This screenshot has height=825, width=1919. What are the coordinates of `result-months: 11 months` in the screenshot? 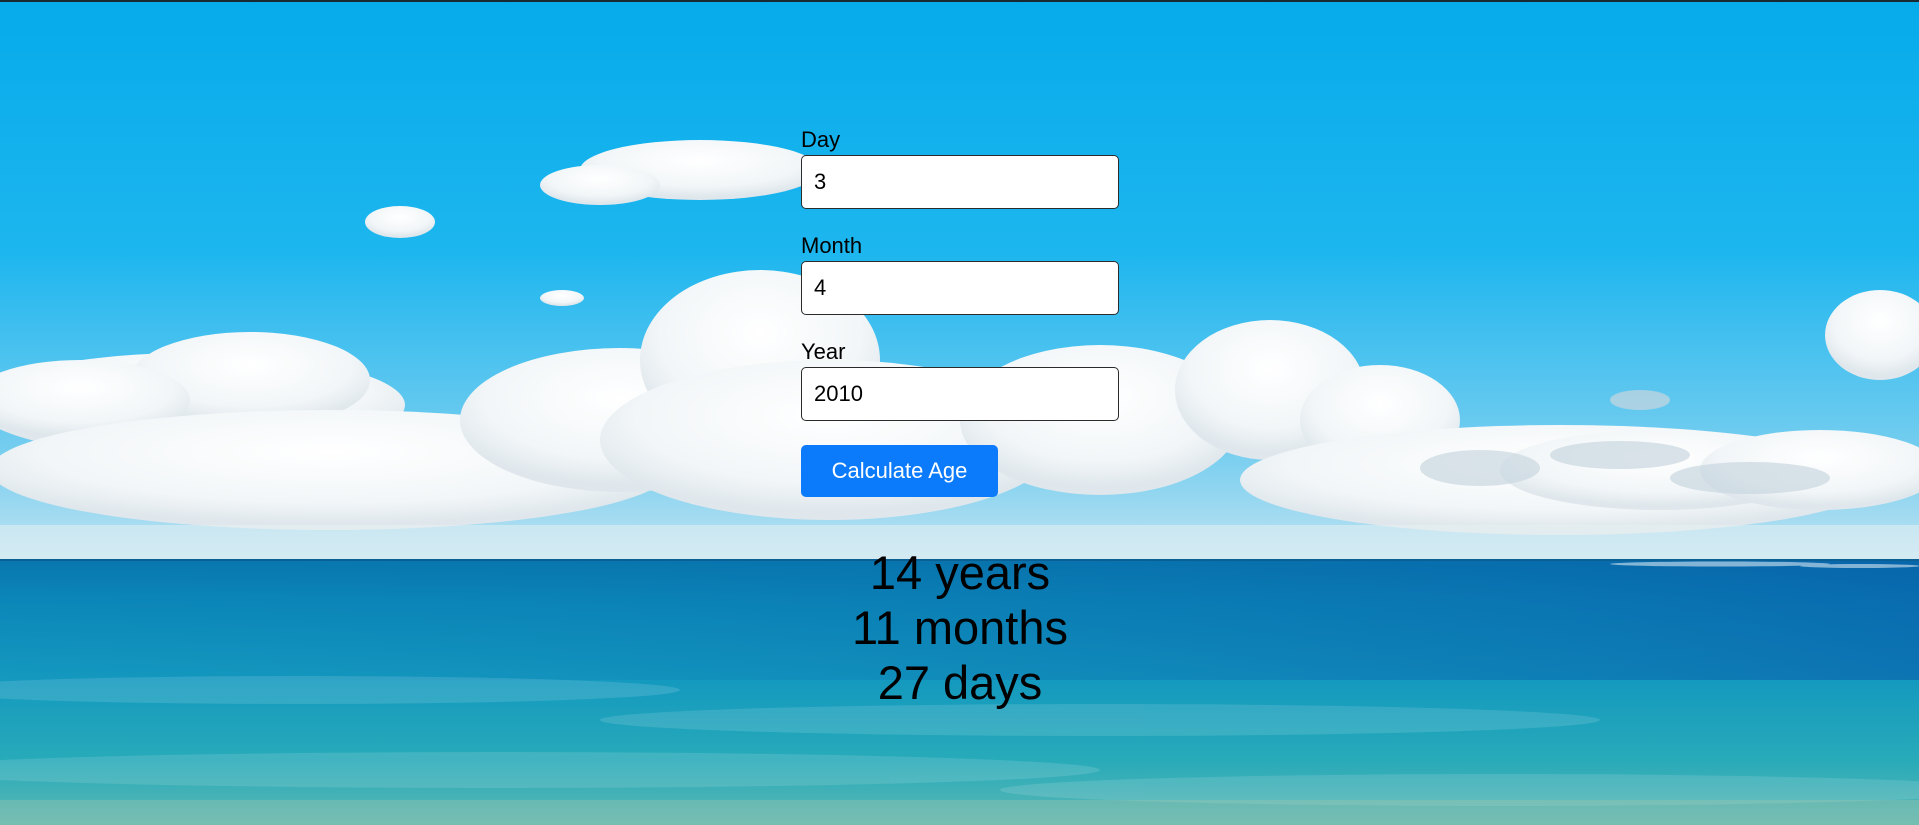 It's located at (960, 627).